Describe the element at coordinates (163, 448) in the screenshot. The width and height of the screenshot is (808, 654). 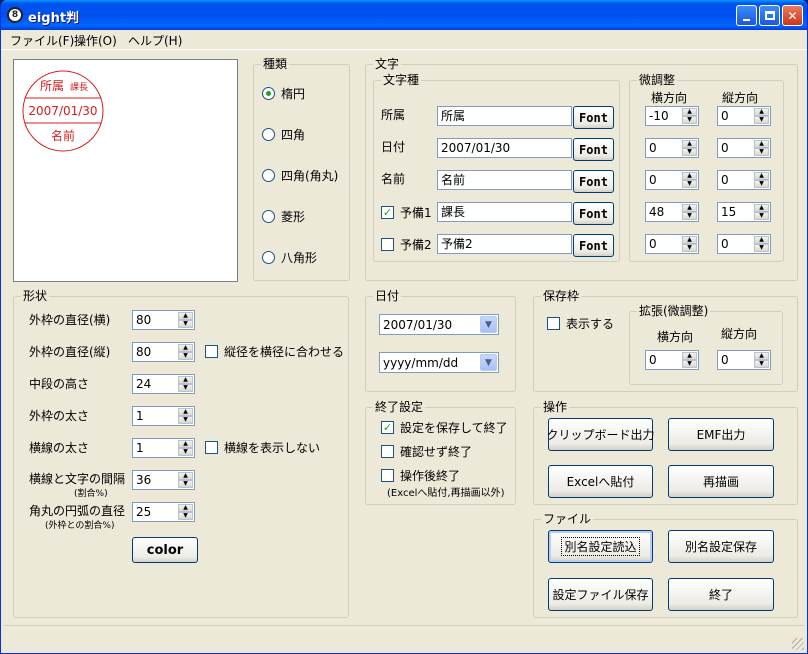
I see `line-thickness-spinner: 1 ▲ ▼` at that location.